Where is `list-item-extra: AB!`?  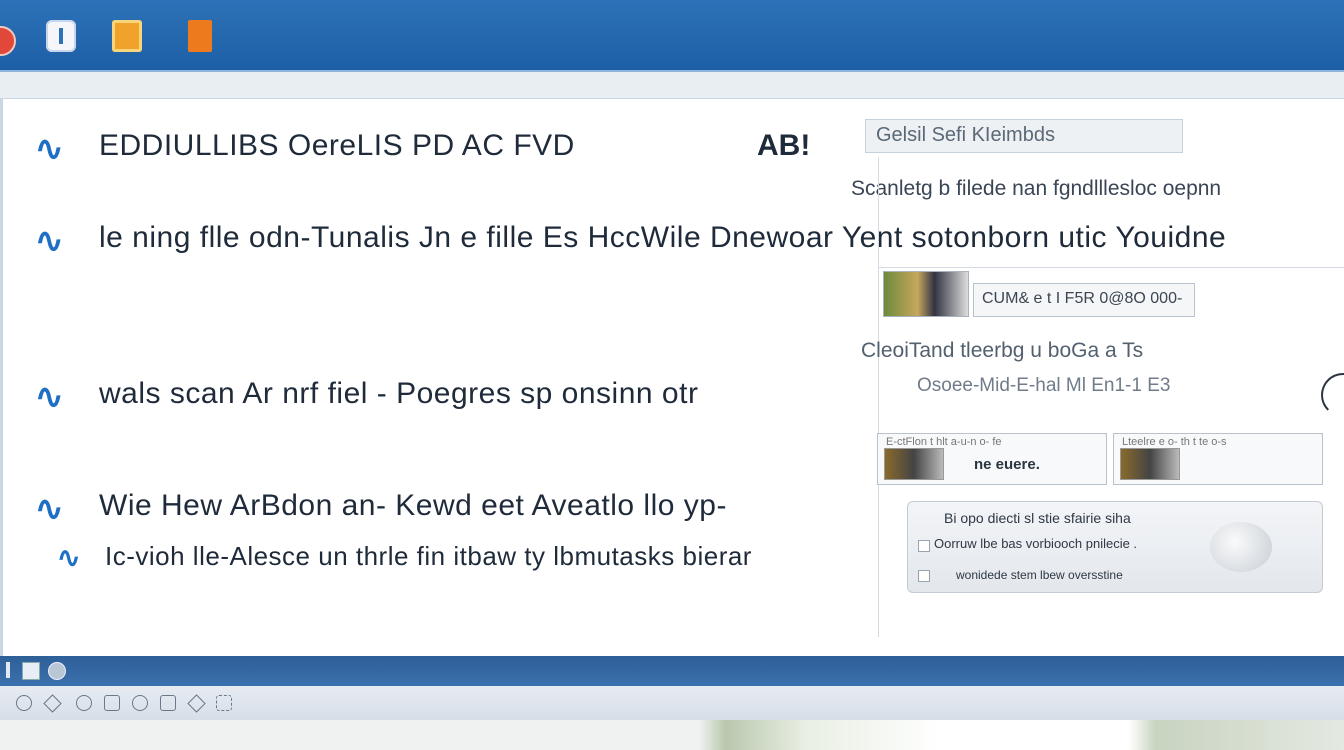 list-item-extra: AB! is located at coordinates (784, 145).